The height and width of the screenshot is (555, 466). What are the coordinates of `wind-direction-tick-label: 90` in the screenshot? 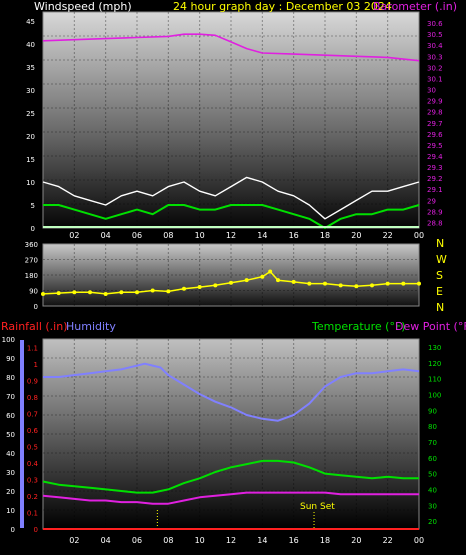 It's located at (33, 292).